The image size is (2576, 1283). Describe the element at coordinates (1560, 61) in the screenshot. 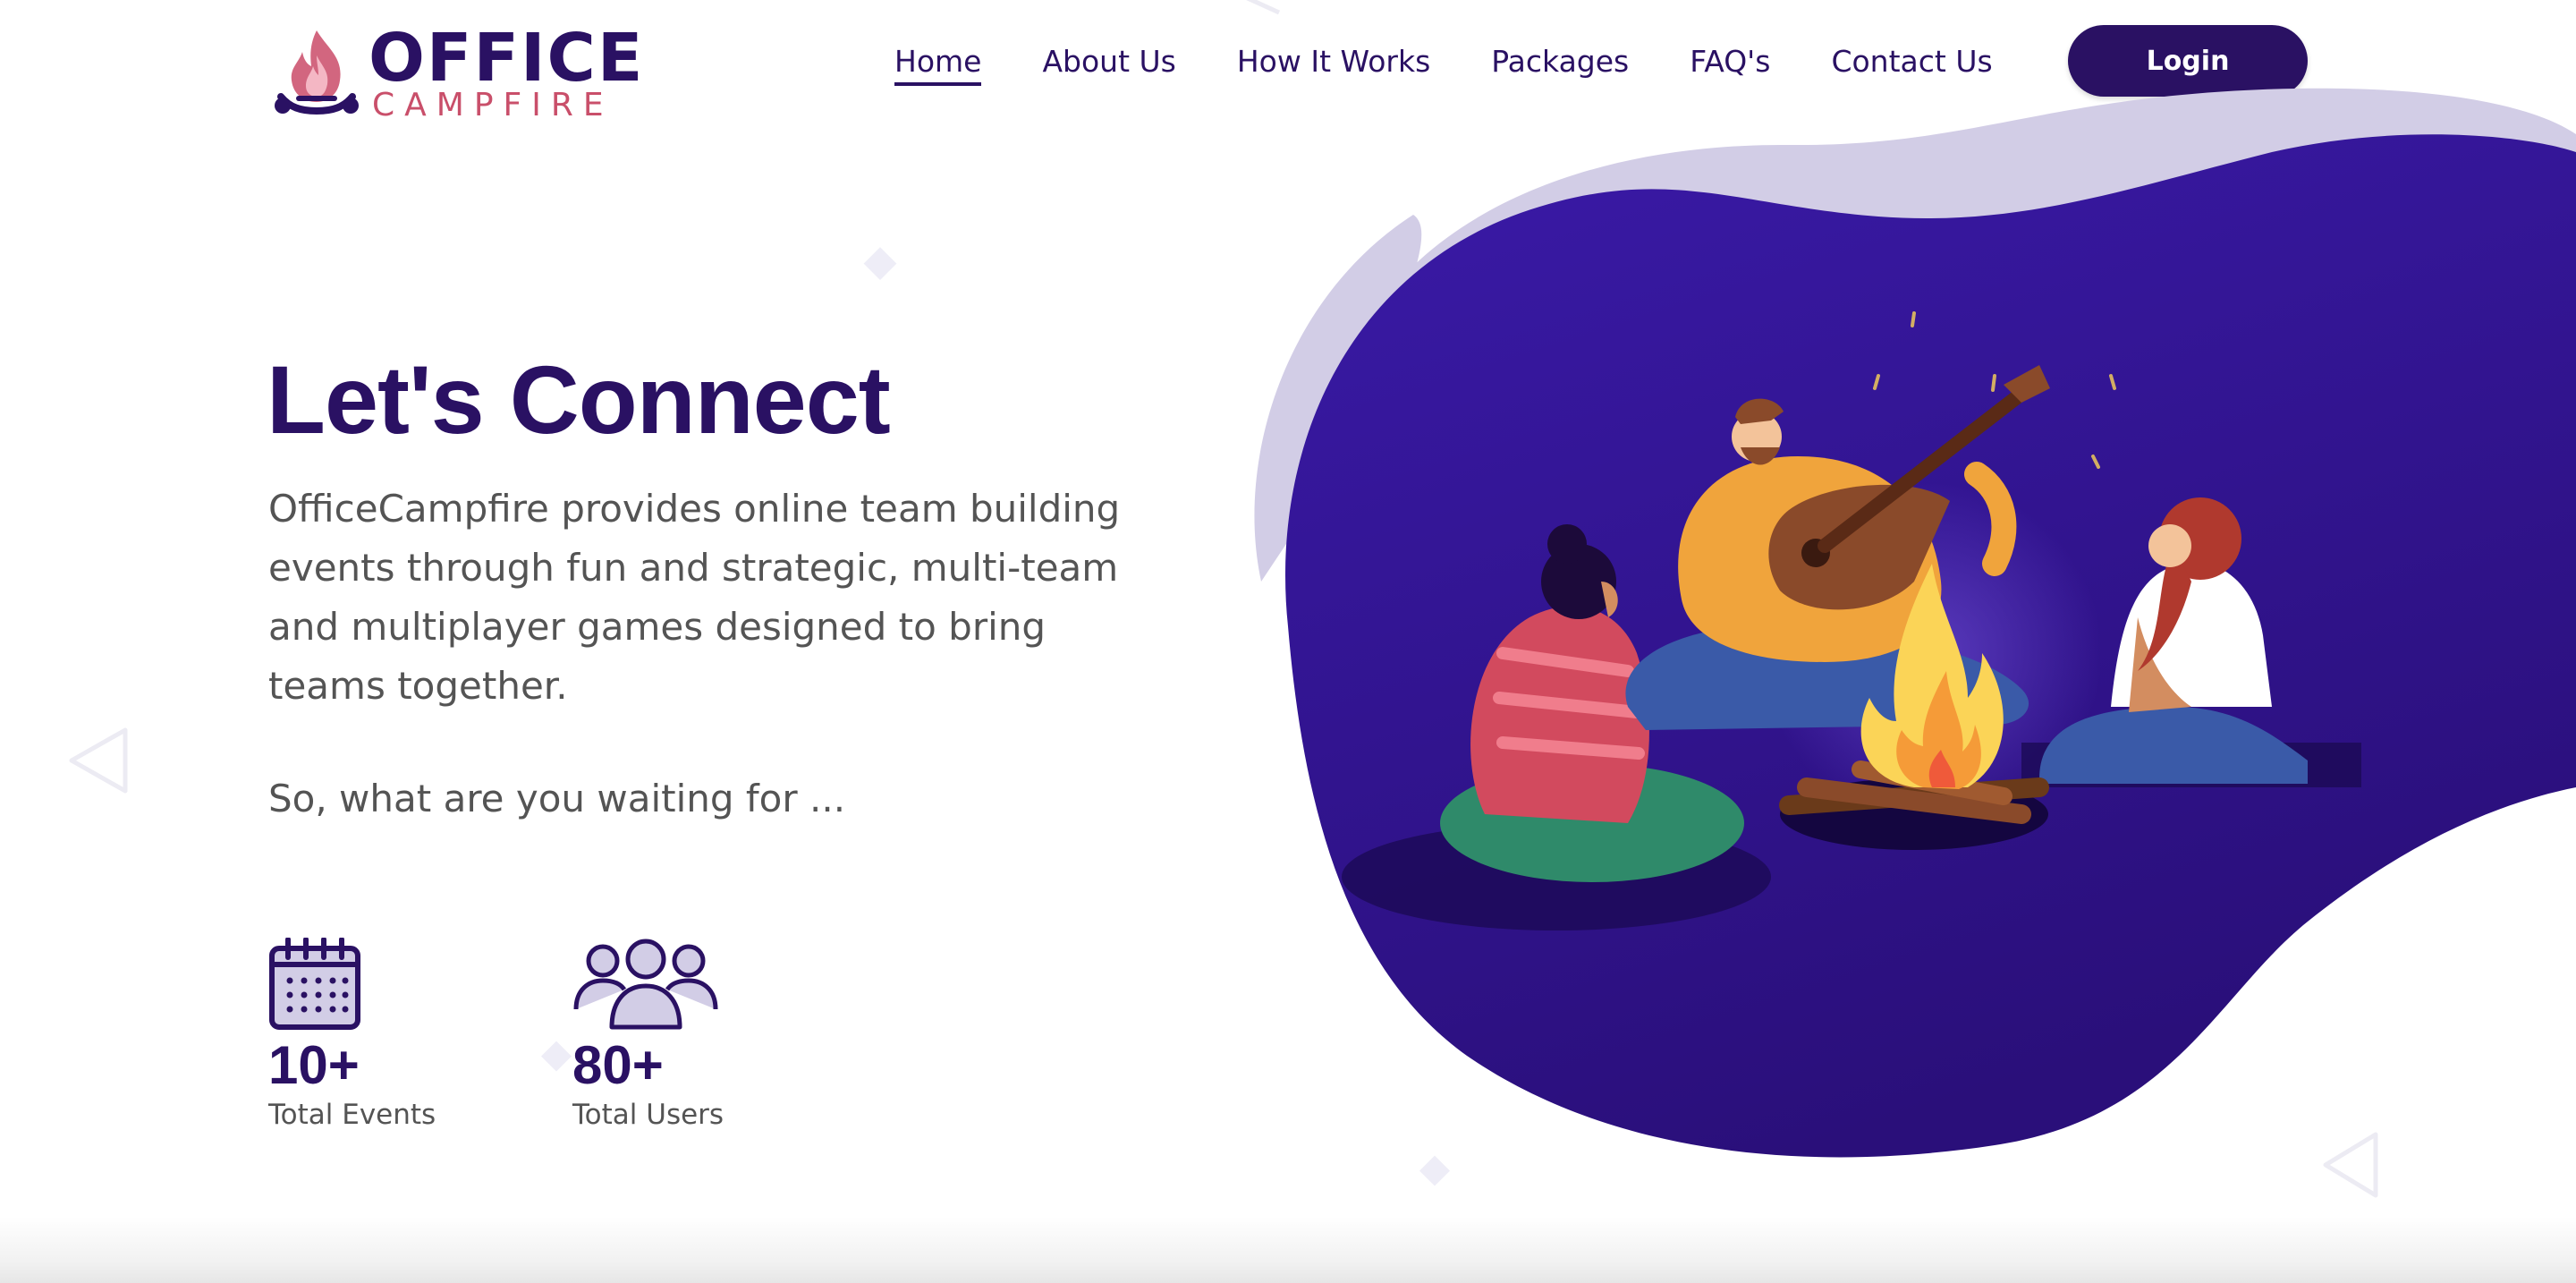

I see `nav-link-packages: Packages` at that location.